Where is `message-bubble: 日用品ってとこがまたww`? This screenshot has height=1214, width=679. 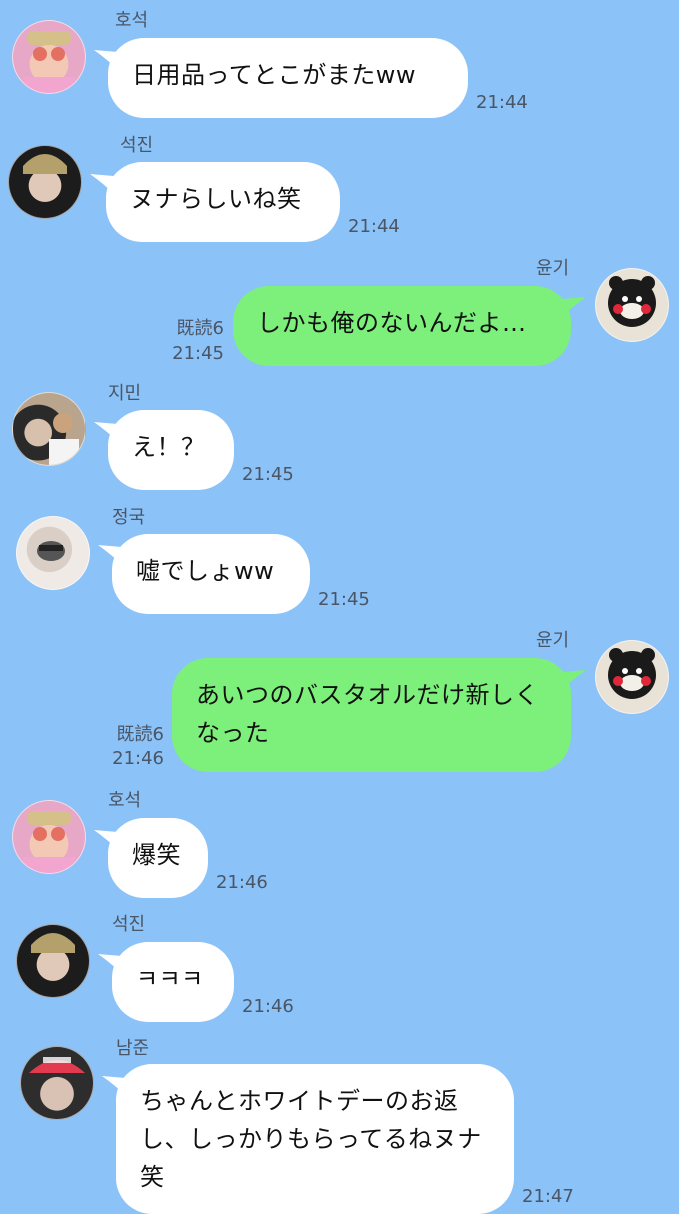 message-bubble: 日用品ってとこがまたww is located at coordinates (288, 78).